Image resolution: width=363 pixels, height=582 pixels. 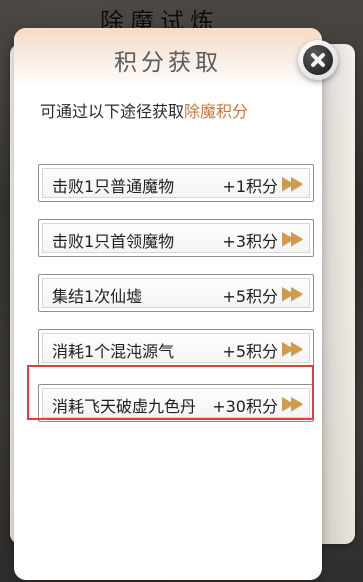 I want to click on reward-row-normal-monster: 击败1只普通魔物 +1积分, so click(x=176, y=183).